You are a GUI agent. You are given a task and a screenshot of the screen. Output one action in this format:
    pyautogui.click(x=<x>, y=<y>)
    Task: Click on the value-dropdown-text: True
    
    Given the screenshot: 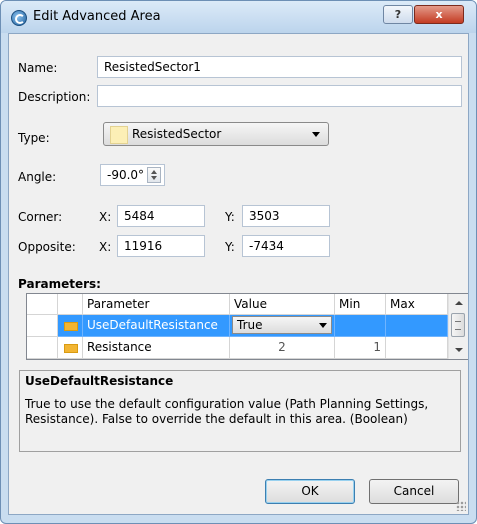 What is the action you would take?
    pyautogui.click(x=250, y=325)
    